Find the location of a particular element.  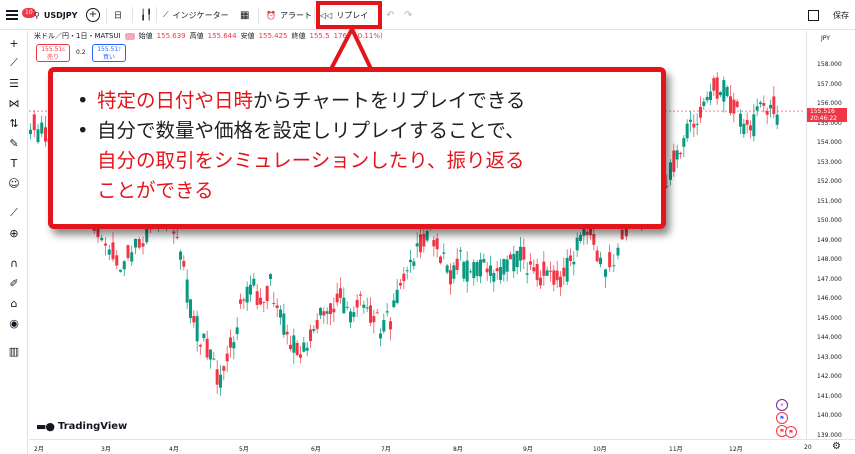

callout-line-2-text: 自分で数量や価格を設定しリプレイすることで、 is located at coordinates (311, 130).